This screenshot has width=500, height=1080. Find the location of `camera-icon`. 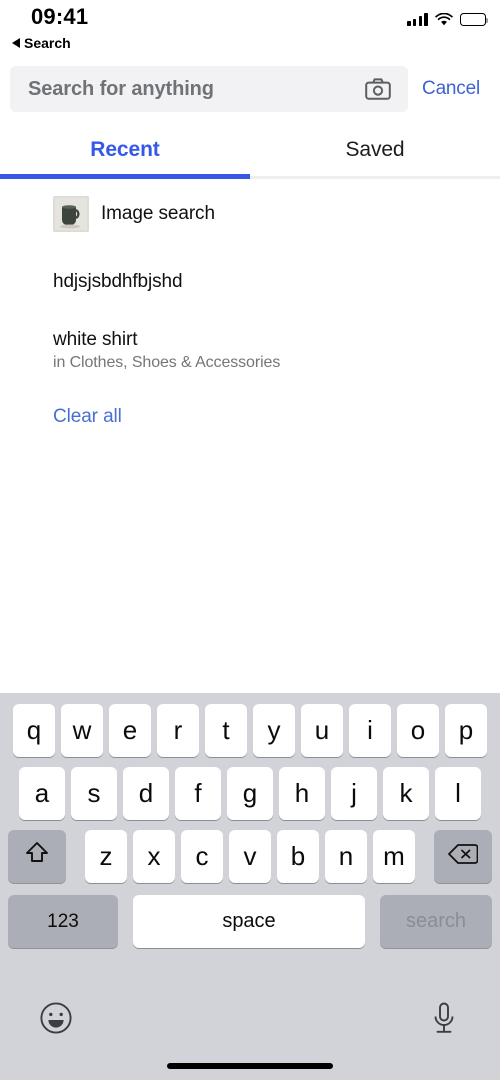

camera-icon is located at coordinates (378, 89).